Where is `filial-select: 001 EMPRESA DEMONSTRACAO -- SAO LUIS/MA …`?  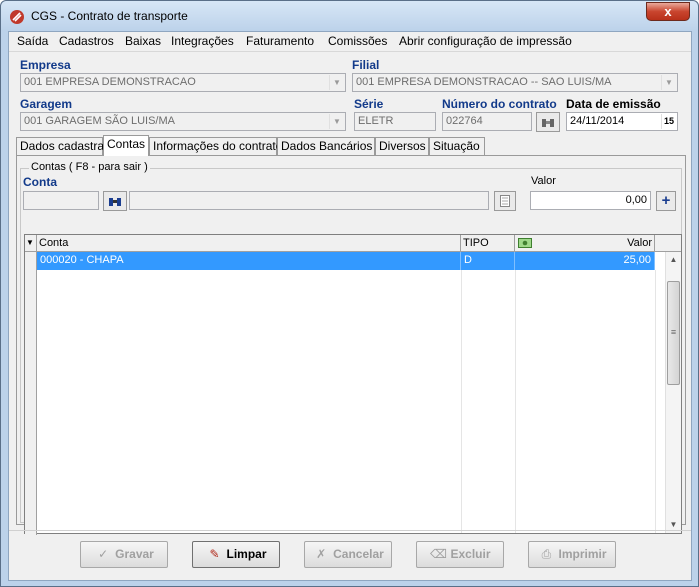 filial-select: 001 EMPRESA DEMONSTRACAO -- SAO LUIS/MA … is located at coordinates (515, 82).